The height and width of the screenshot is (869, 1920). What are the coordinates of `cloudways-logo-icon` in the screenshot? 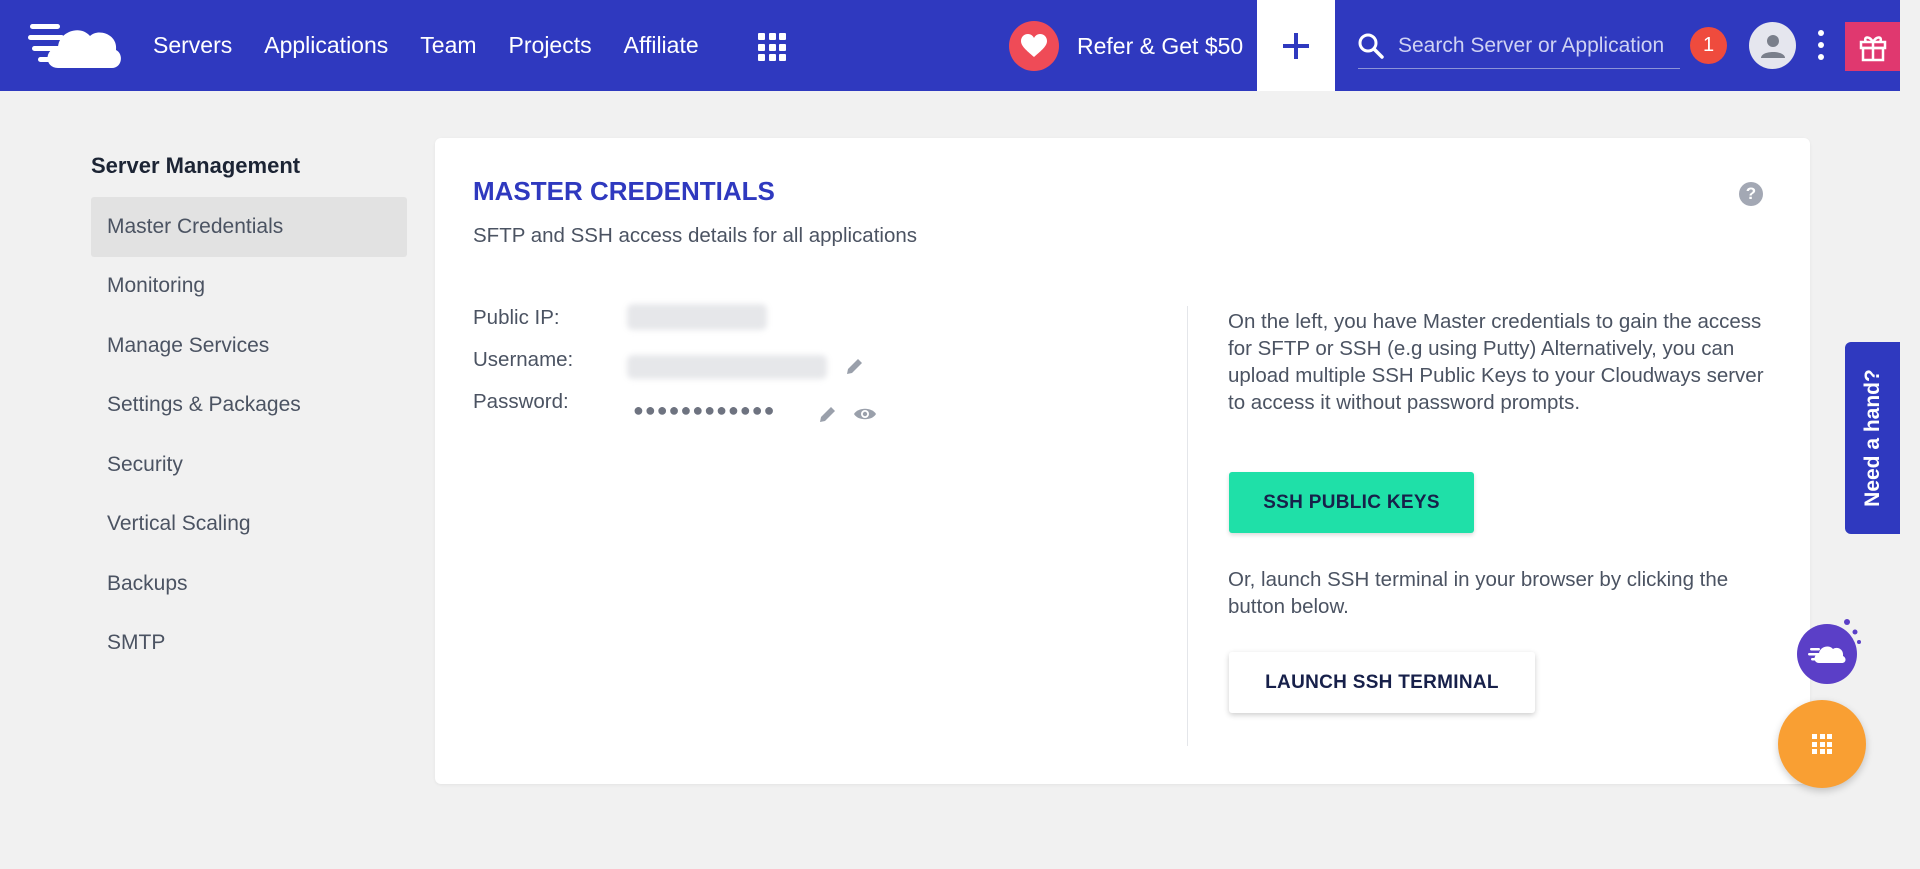 It's located at (76, 45).